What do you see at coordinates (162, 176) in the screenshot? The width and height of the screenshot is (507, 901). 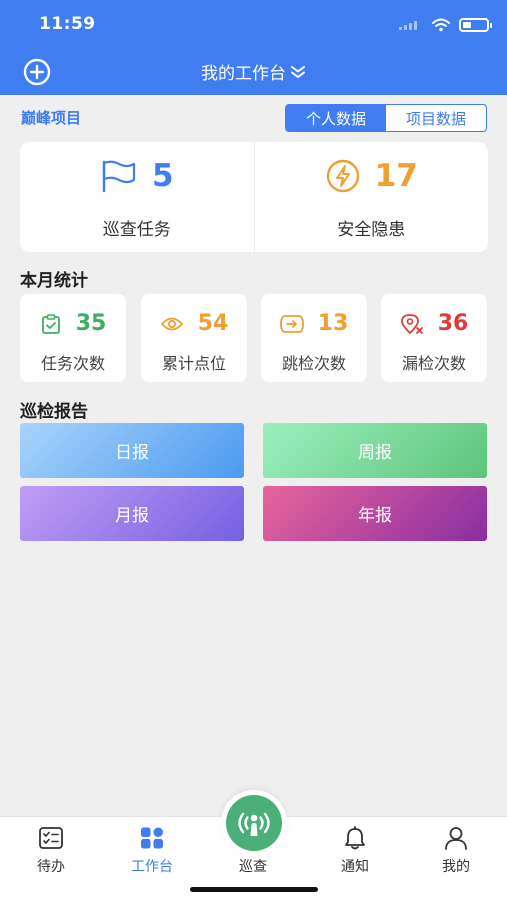 I see `patrol-task-count: 5` at bounding box center [162, 176].